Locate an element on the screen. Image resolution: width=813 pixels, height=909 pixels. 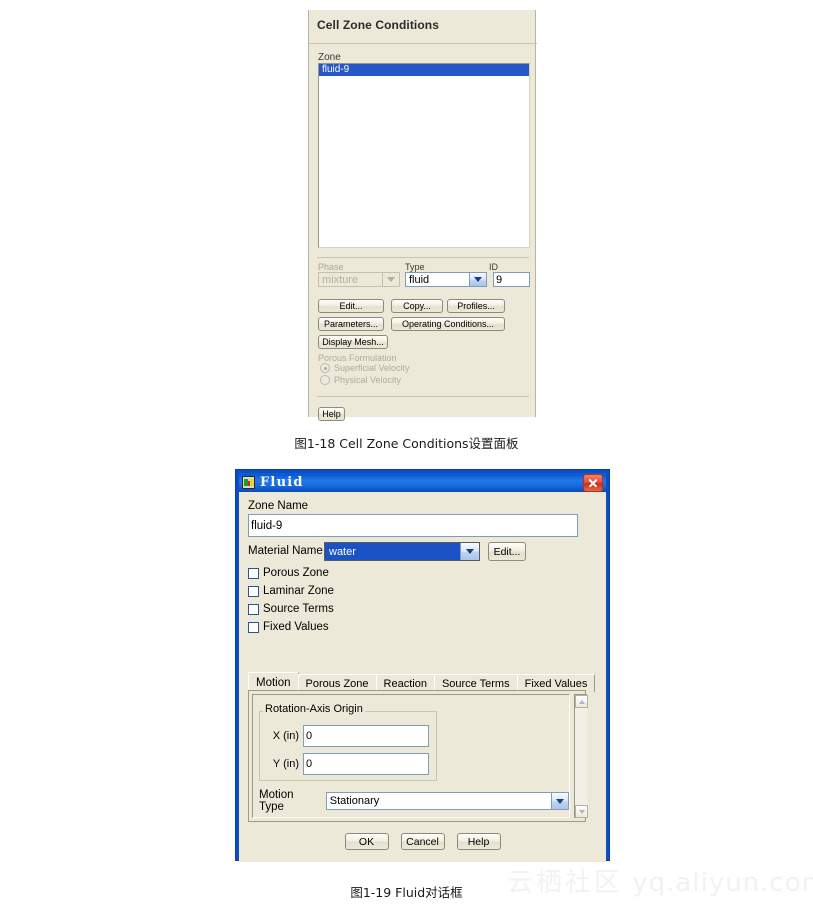
checkbox-laminar-zone: Laminar Zone is located at coordinates (291, 591).